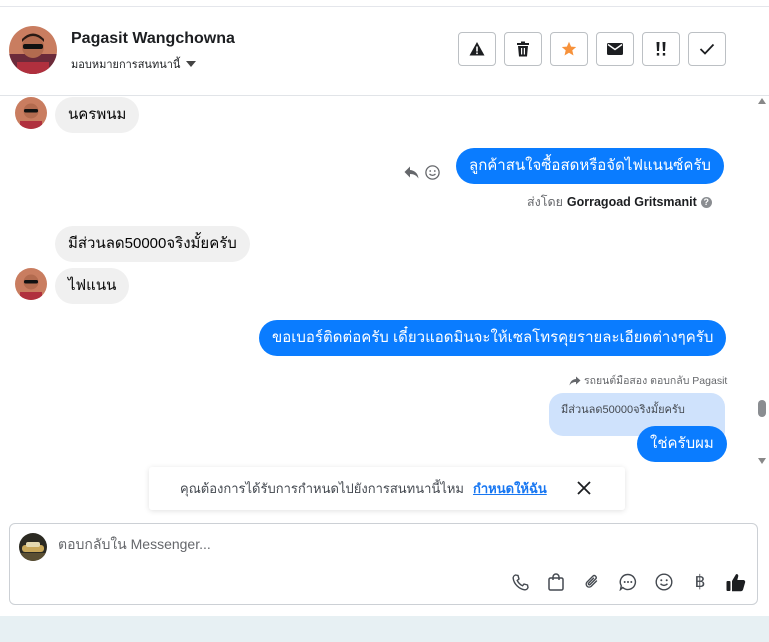 The height and width of the screenshot is (642, 769). I want to click on sent-by-prefix: ส่งโดย, so click(545, 202).